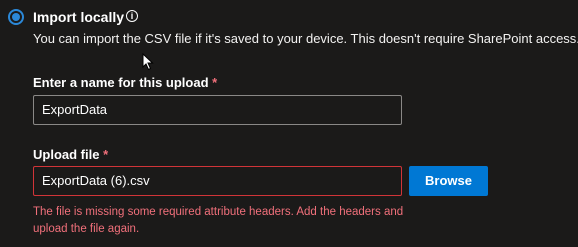 This screenshot has width=578, height=247. Describe the element at coordinates (148, 62) in the screenshot. I see `mouse-pointer-icon` at that location.